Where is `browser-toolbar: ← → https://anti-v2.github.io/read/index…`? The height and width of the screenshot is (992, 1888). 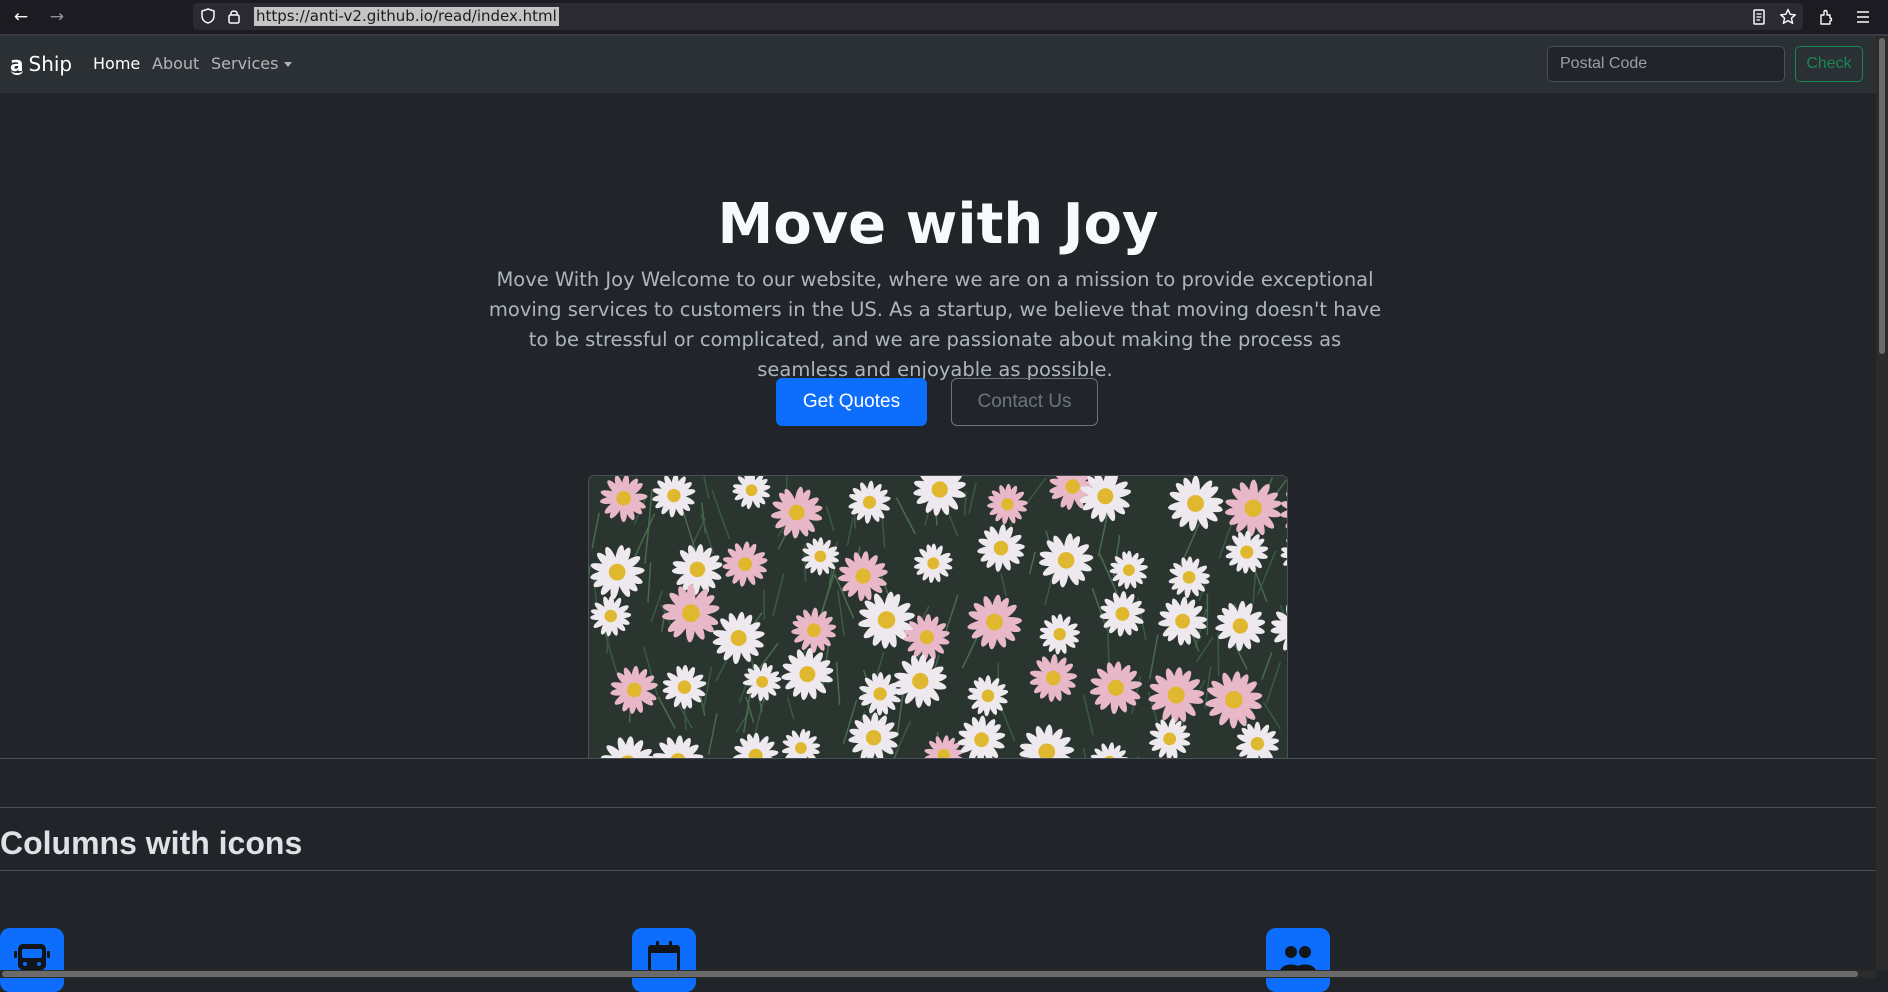 browser-toolbar: ← → https://anti-v2.github.io/read/index… is located at coordinates (944, 18).